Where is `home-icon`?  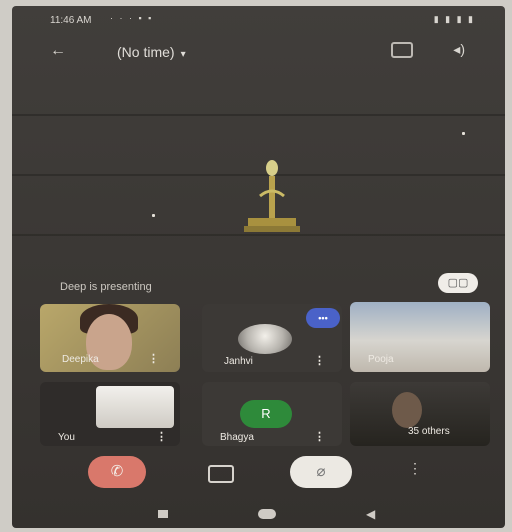
home-icon is located at coordinates (267, 514).